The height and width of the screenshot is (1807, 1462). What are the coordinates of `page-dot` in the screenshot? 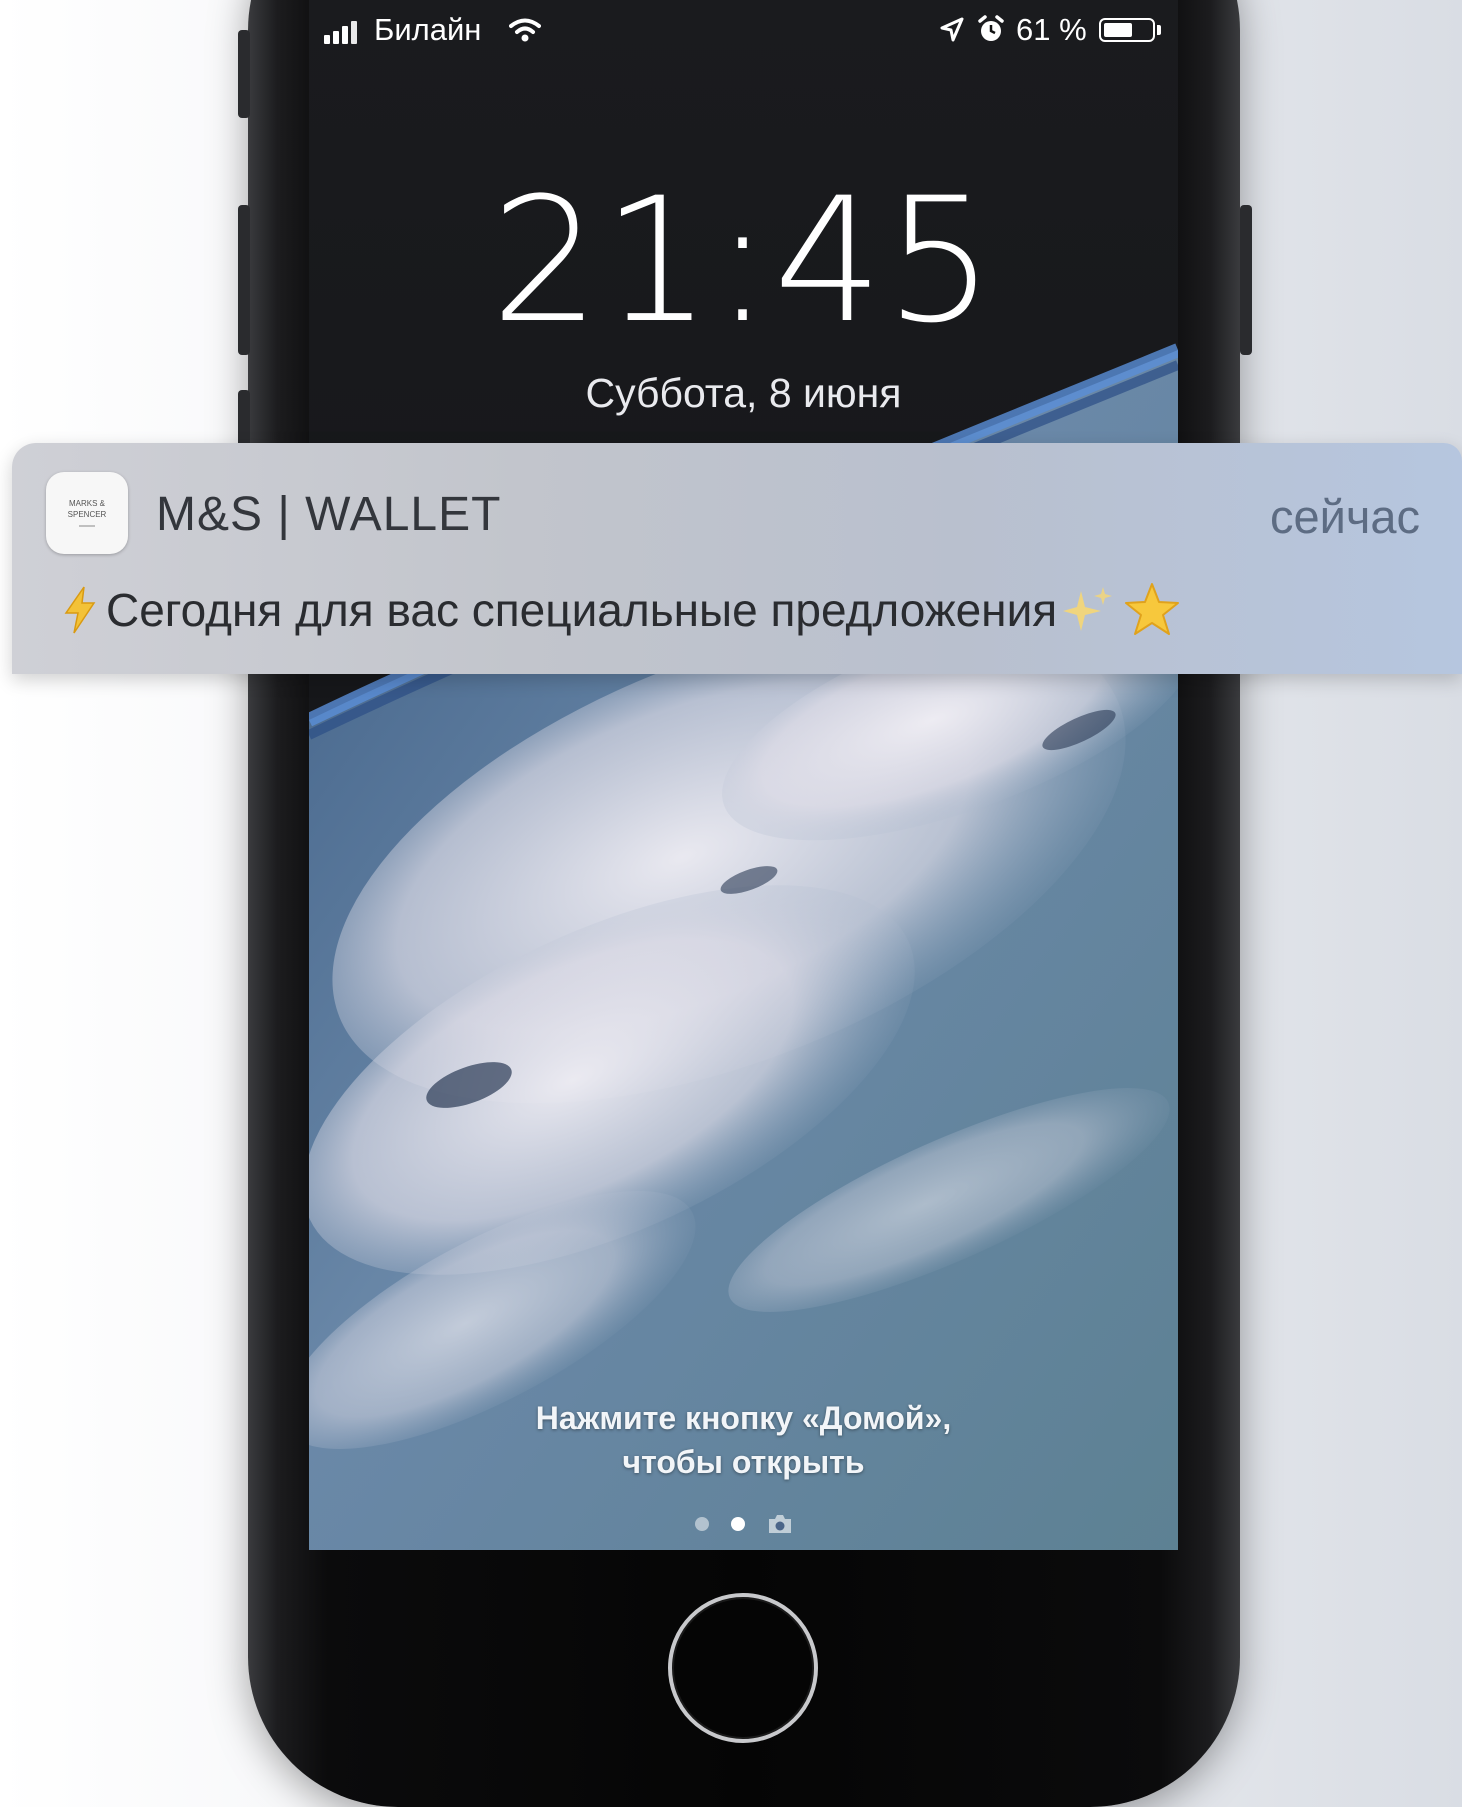 It's located at (701, 1524).